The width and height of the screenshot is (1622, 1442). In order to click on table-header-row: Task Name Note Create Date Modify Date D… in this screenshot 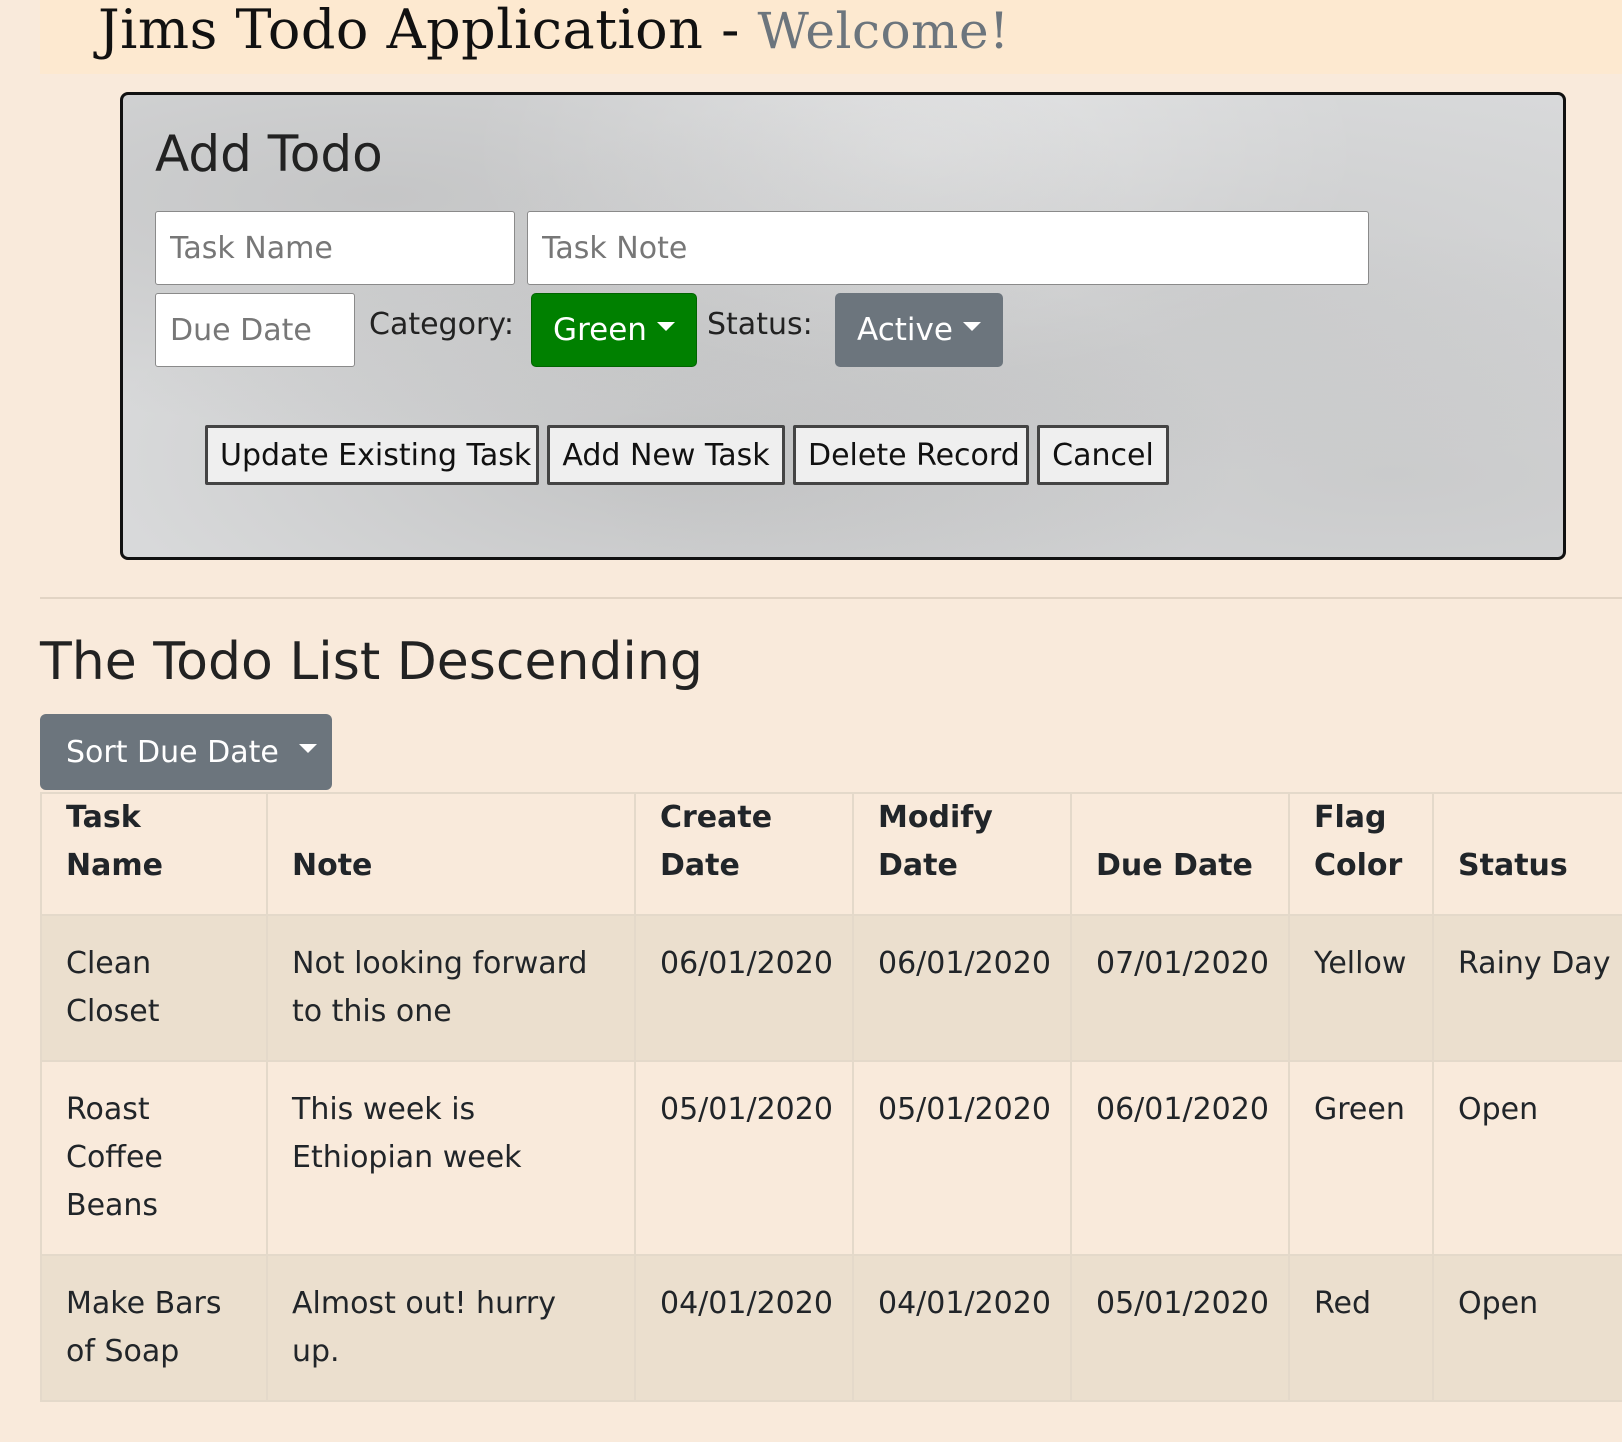, I will do `click(831, 854)`.